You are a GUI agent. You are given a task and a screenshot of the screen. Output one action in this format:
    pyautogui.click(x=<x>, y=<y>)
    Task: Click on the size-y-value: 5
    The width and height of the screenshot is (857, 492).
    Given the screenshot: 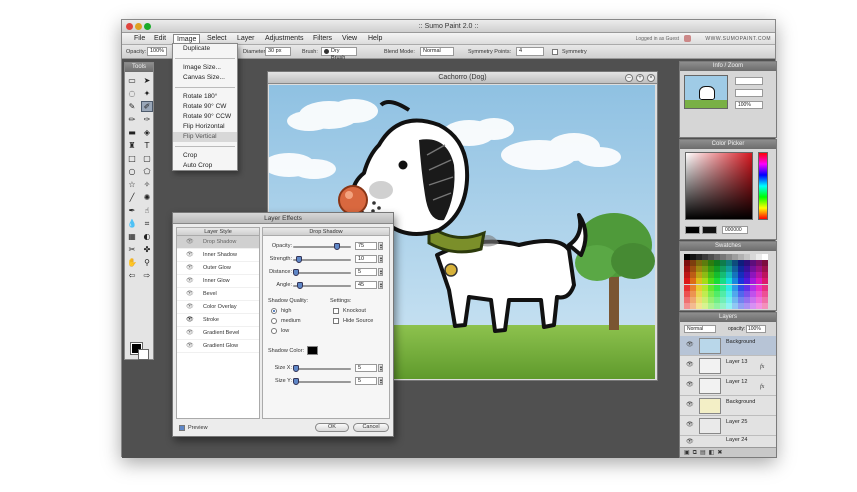 What is the action you would take?
    pyautogui.click(x=366, y=381)
    